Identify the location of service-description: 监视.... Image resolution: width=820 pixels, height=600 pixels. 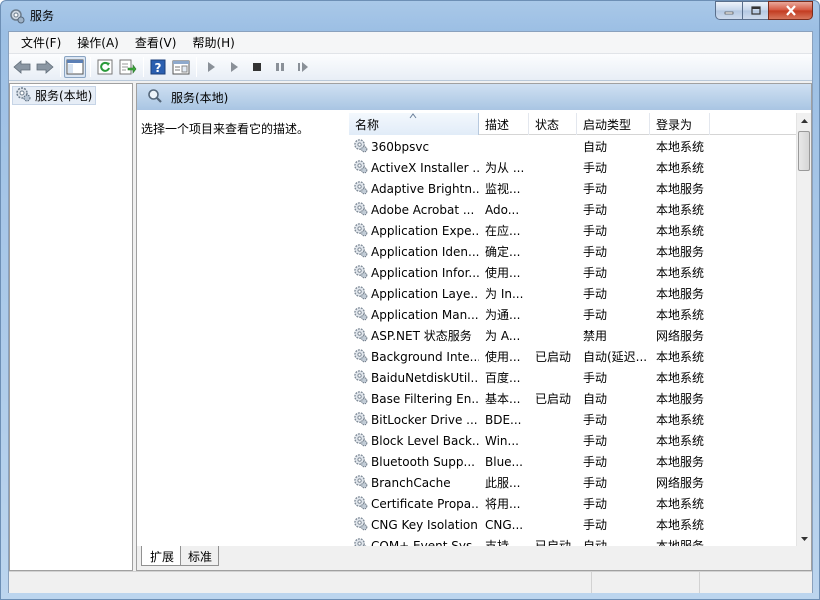
(503, 189).